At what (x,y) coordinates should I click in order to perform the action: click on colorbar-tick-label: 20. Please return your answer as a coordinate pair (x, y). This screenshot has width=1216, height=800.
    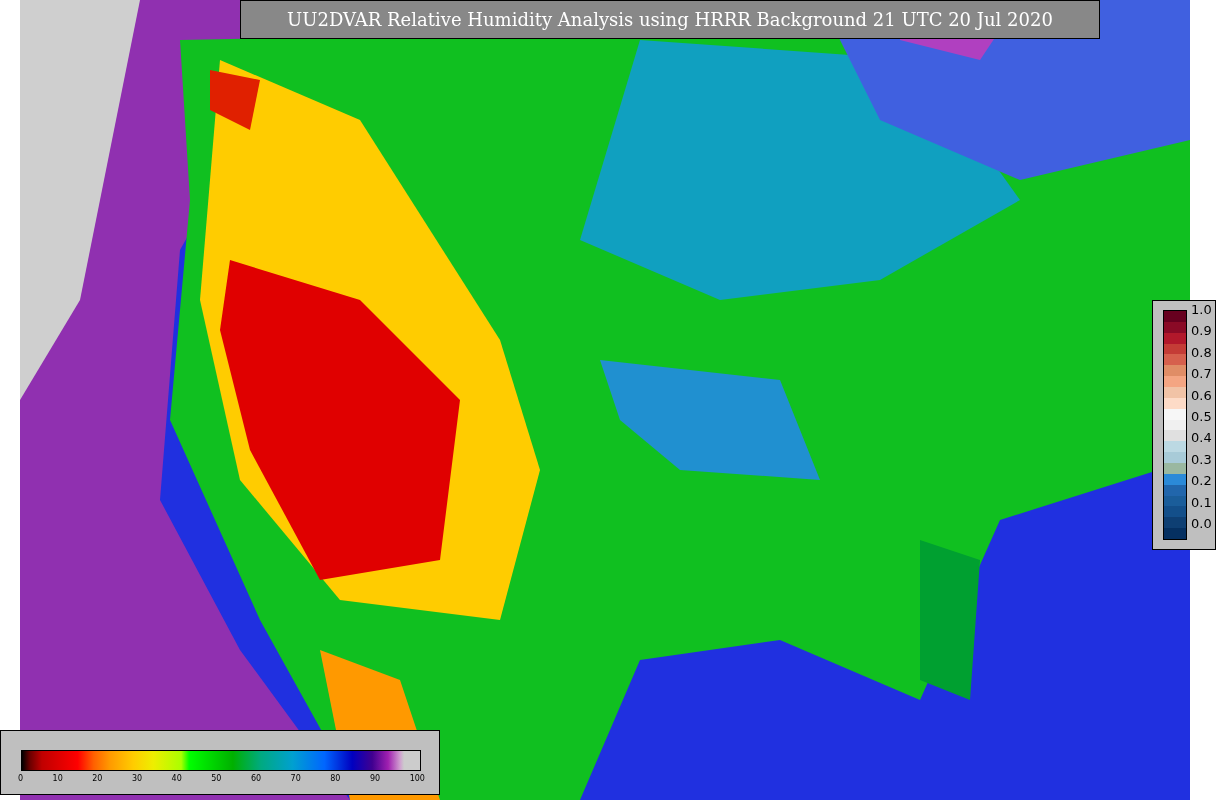
    Looking at the image, I should click on (97, 778).